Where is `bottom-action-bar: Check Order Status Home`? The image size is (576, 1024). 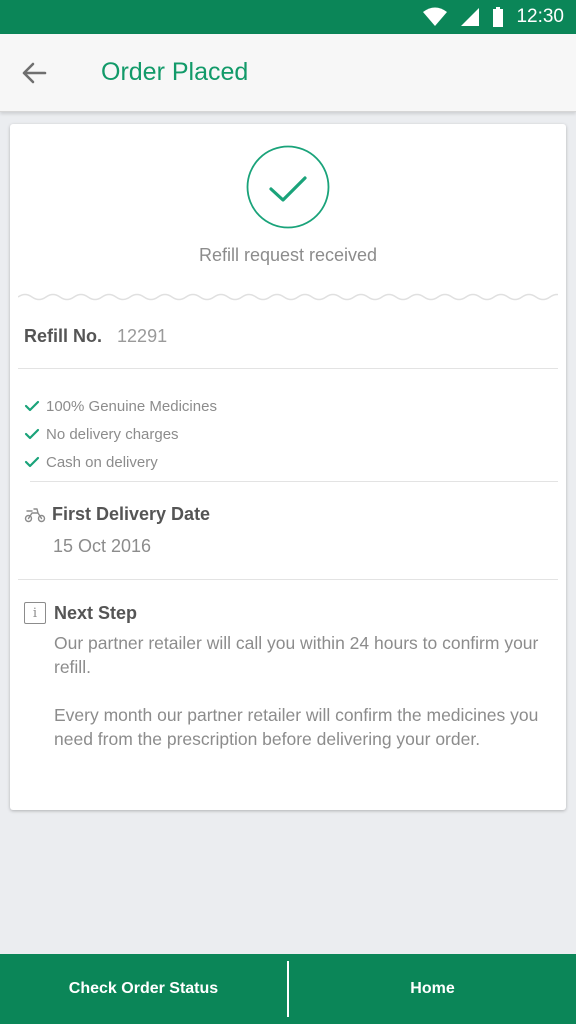 bottom-action-bar: Check Order Status Home is located at coordinates (288, 989).